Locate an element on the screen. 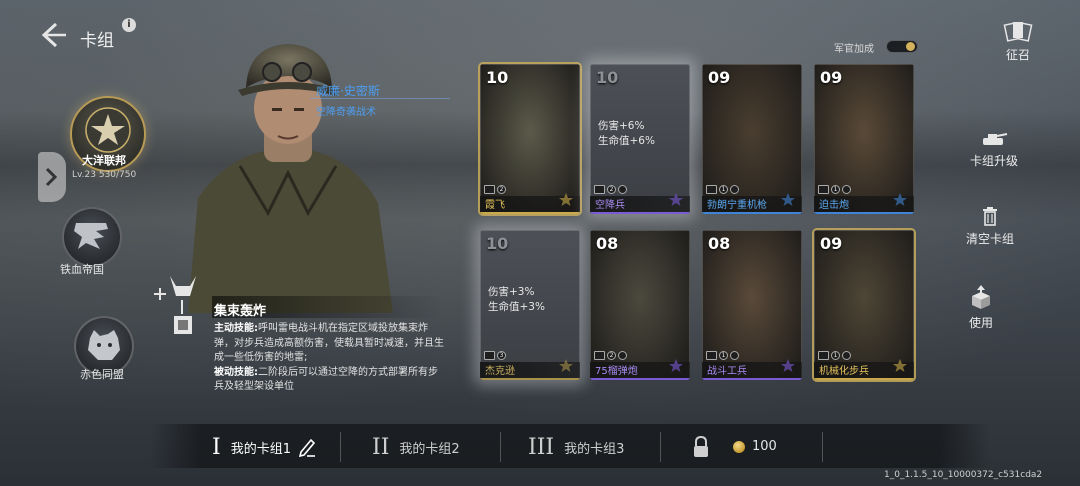 The image size is (1080, 486). deck-tab-3: III 我的卡组3 is located at coordinates (576, 447).